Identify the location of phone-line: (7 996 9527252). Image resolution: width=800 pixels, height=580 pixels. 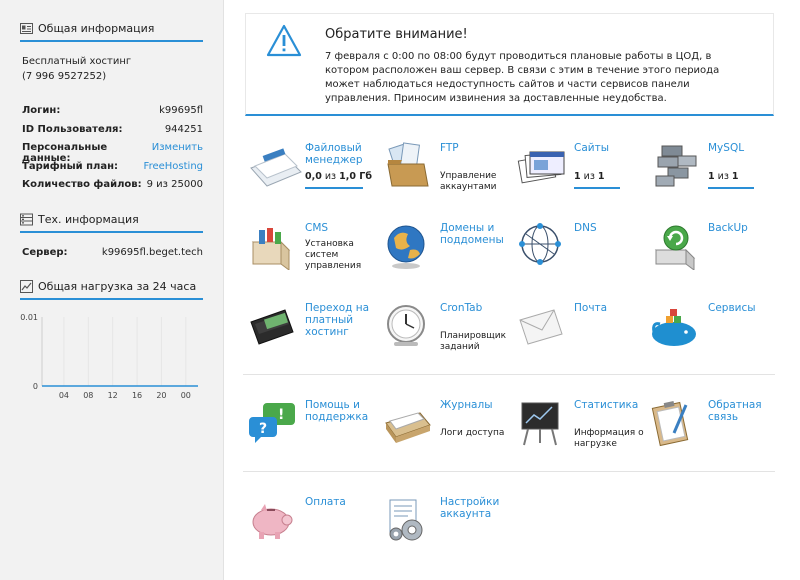
(64, 76).